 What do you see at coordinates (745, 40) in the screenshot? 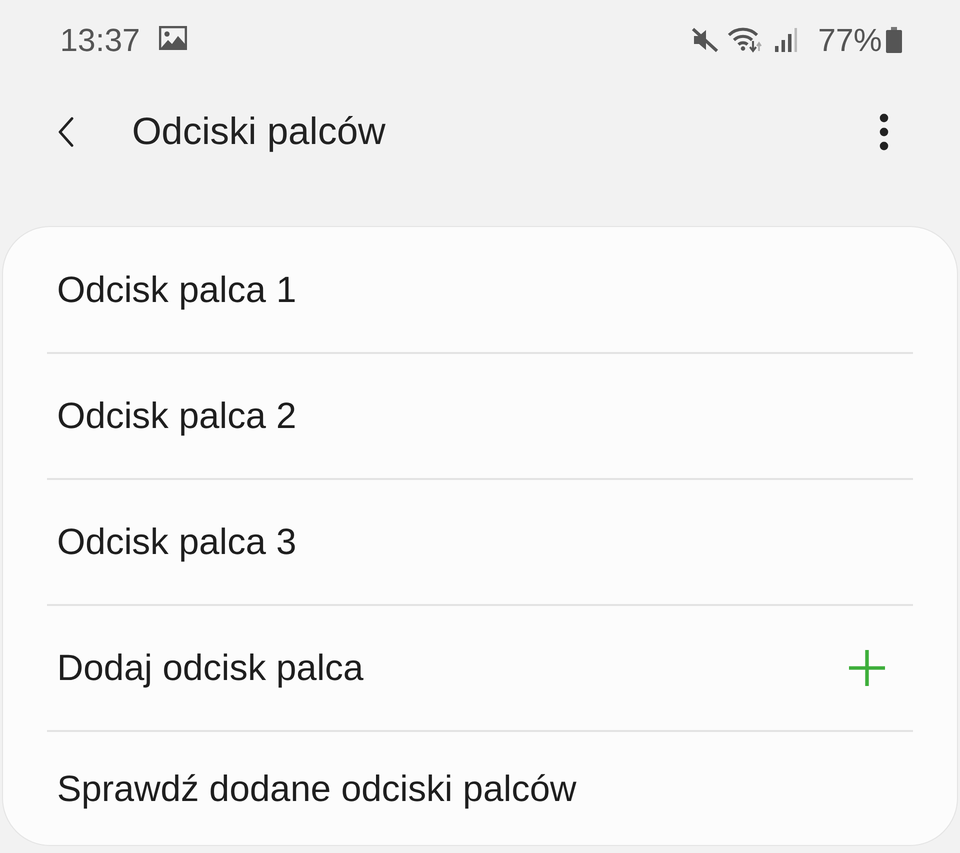
I see `wifi-icon` at bounding box center [745, 40].